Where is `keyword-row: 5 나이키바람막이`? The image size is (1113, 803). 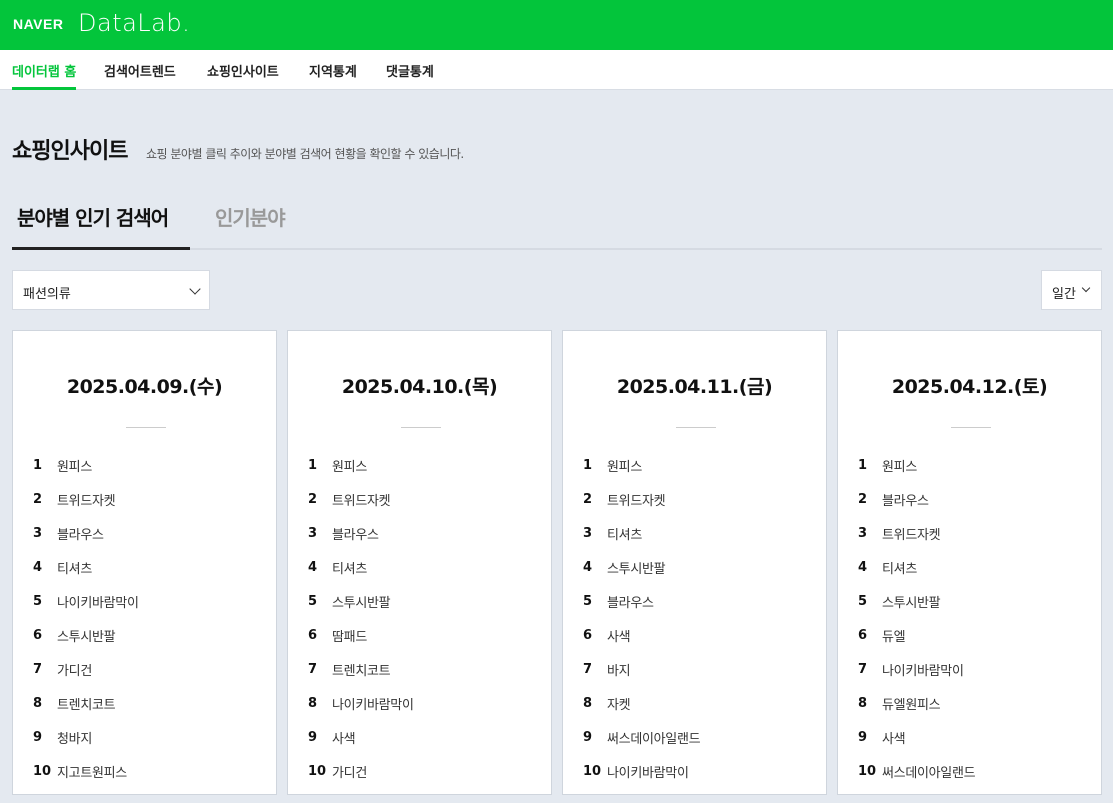
keyword-row: 5 나이키바람막이 is located at coordinates (86, 601).